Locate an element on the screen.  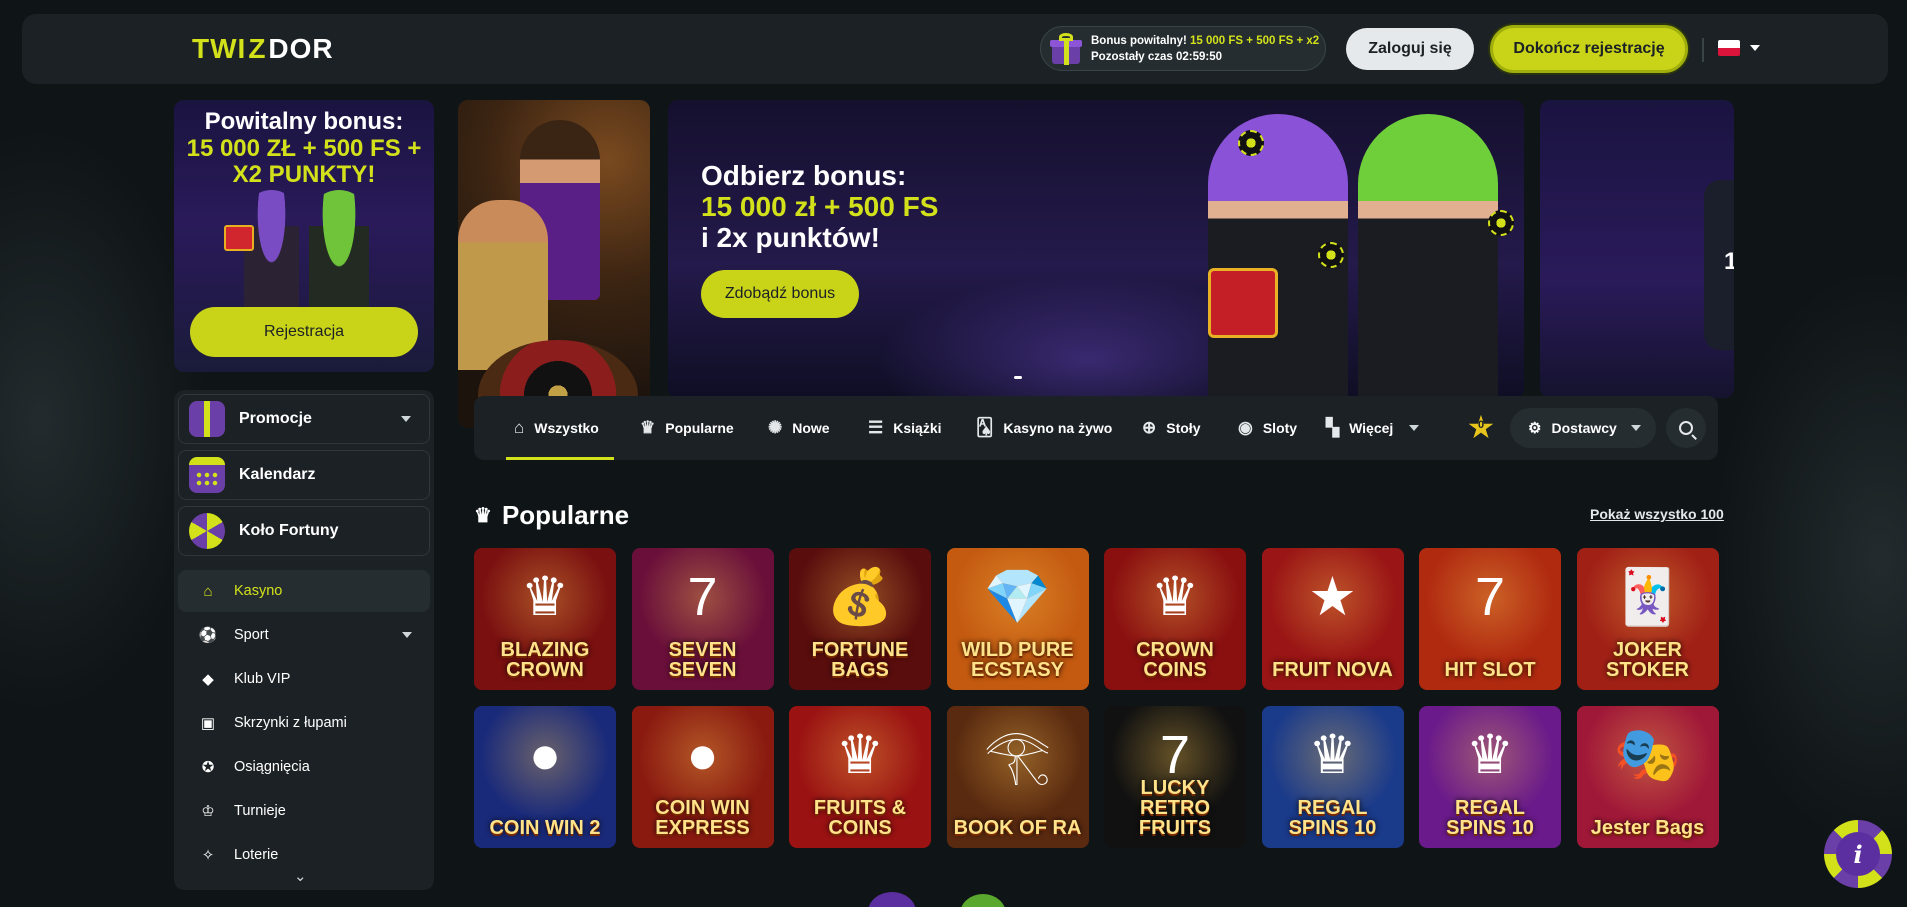
game-title: COIN WIN EXPRESS is located at coordinates (702, 818).